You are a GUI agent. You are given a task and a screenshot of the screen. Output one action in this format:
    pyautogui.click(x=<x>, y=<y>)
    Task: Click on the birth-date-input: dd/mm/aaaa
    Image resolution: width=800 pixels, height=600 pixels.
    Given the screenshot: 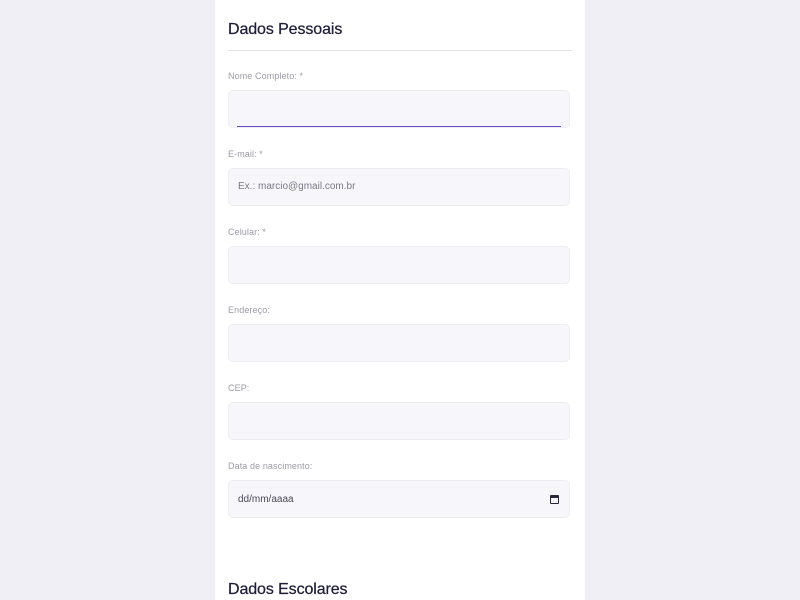 What is the action you would take?
    pyautogui.click(x=399, y=499)
    